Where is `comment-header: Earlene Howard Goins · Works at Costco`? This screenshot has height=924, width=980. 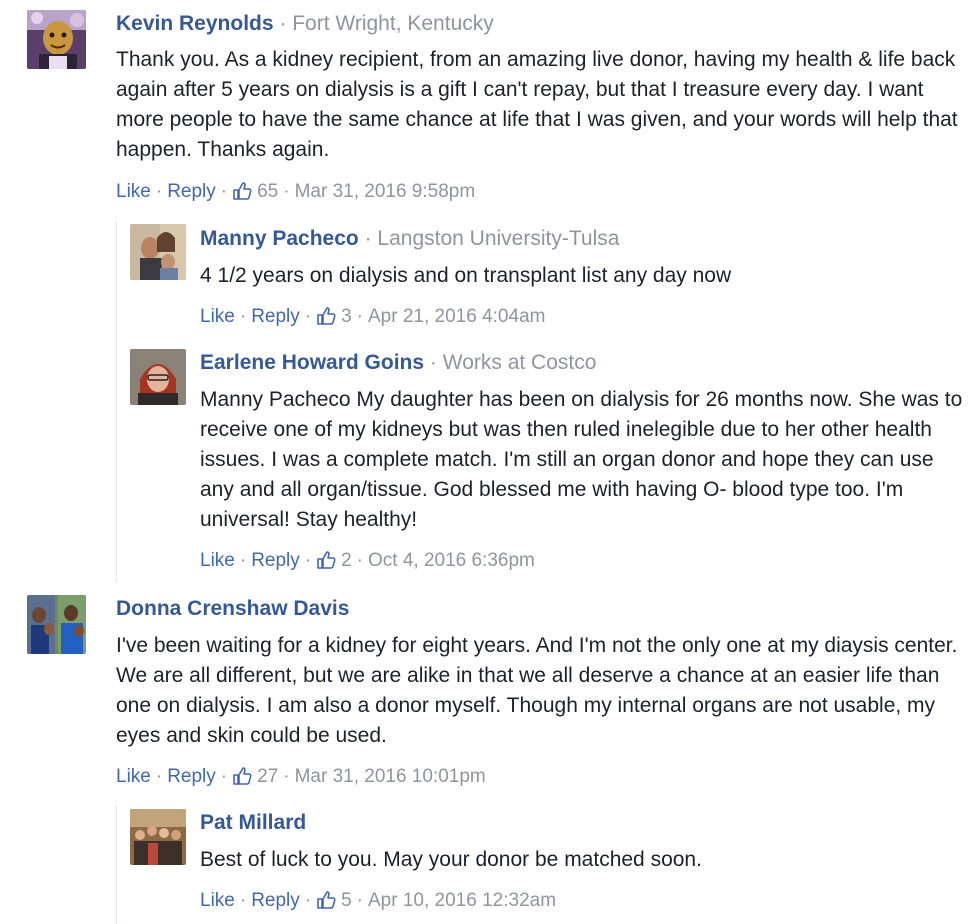 comment-header: Earlene Howard Goins · Works at Costco is located at coordinates (398, 363).